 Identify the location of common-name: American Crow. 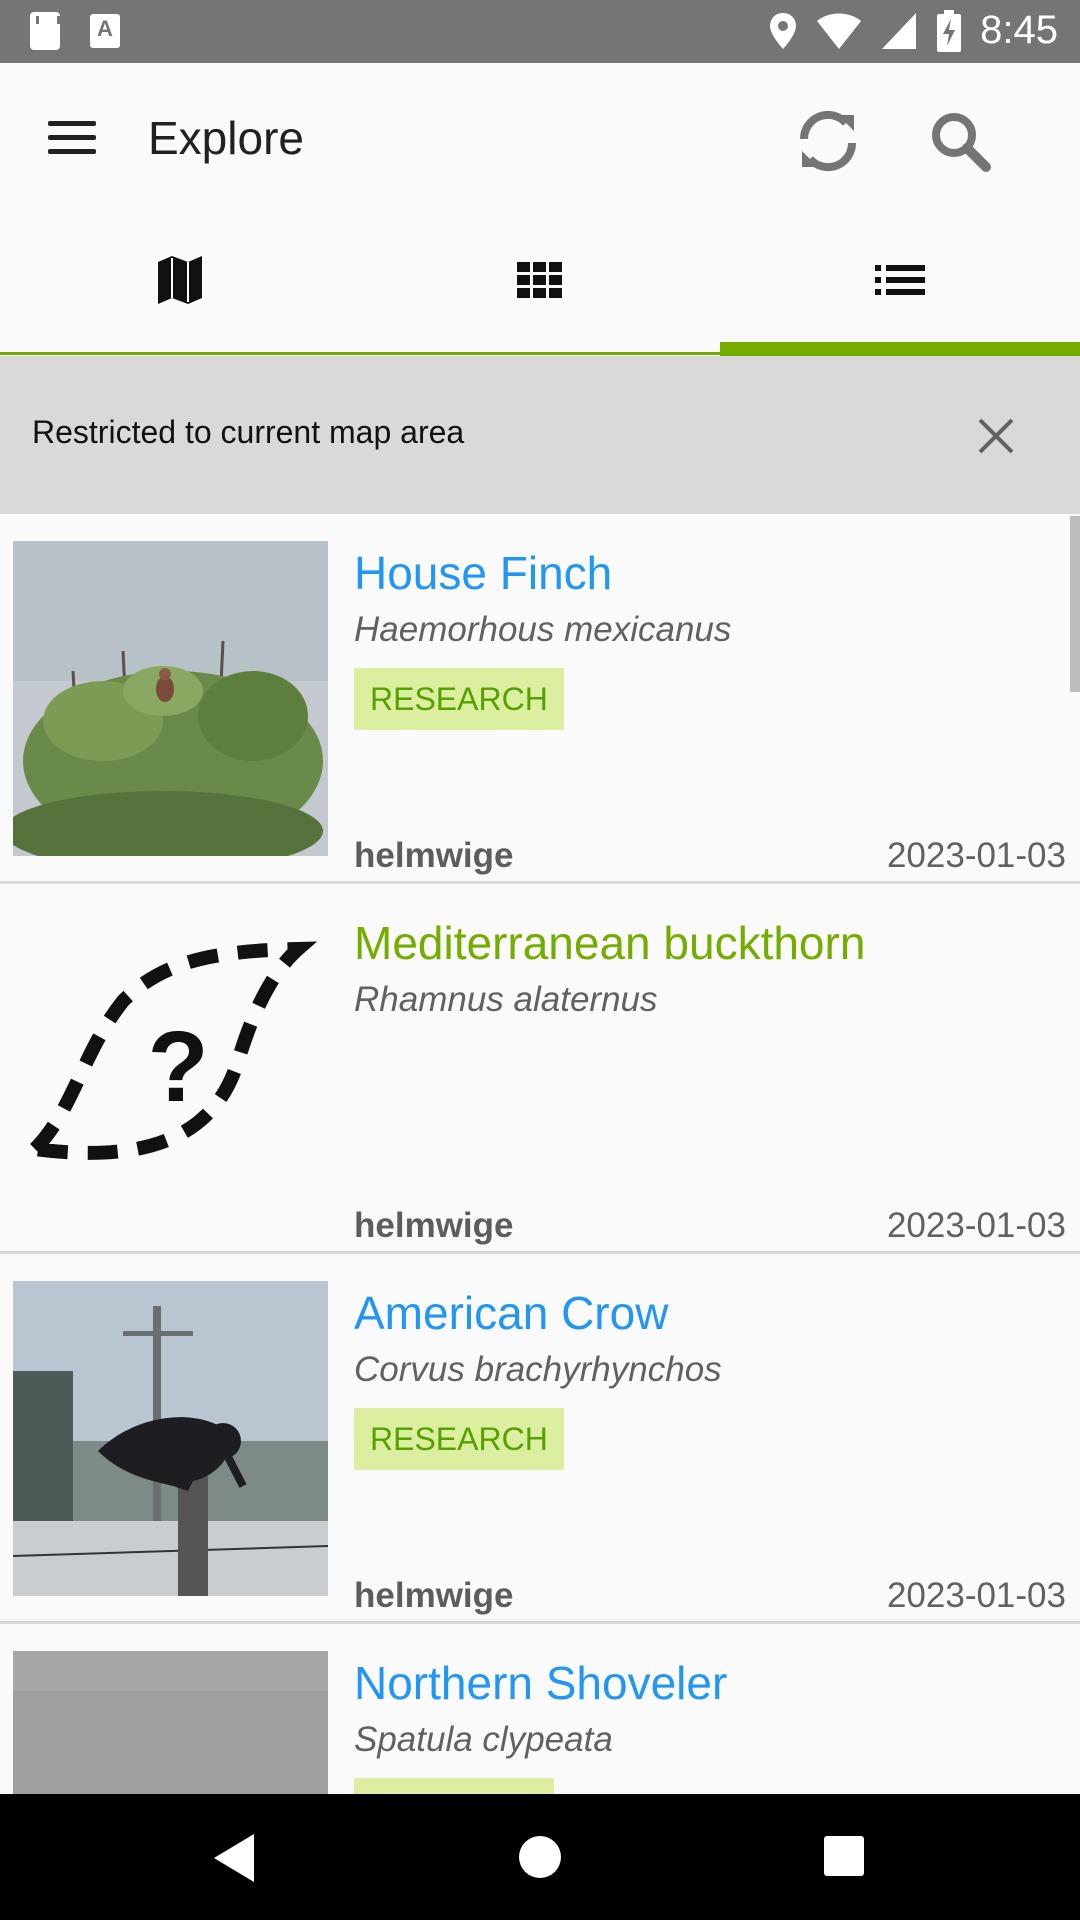
(511, 1313).